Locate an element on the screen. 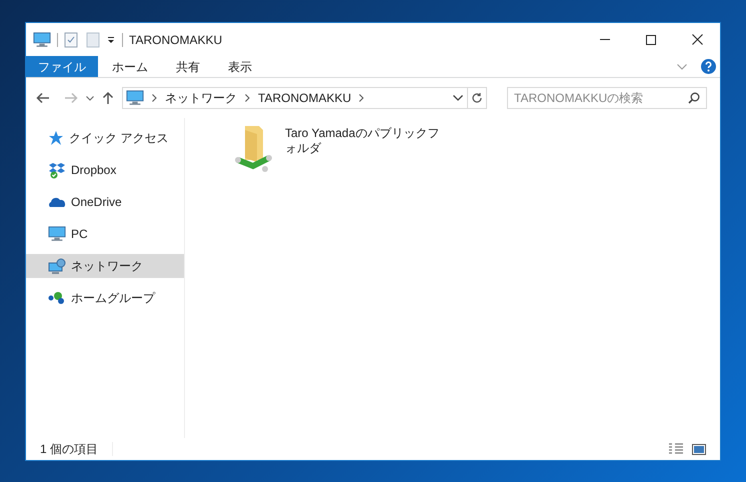  window-title: TARONOMAKKU is located at coordinates (175, 40).